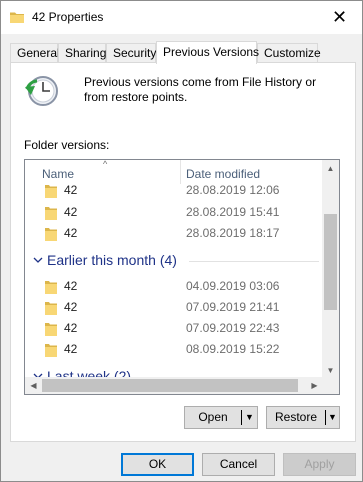  Describe the element at coordinates (41, 91) in the screenshot. I see `restore-clock-icon` at that location.